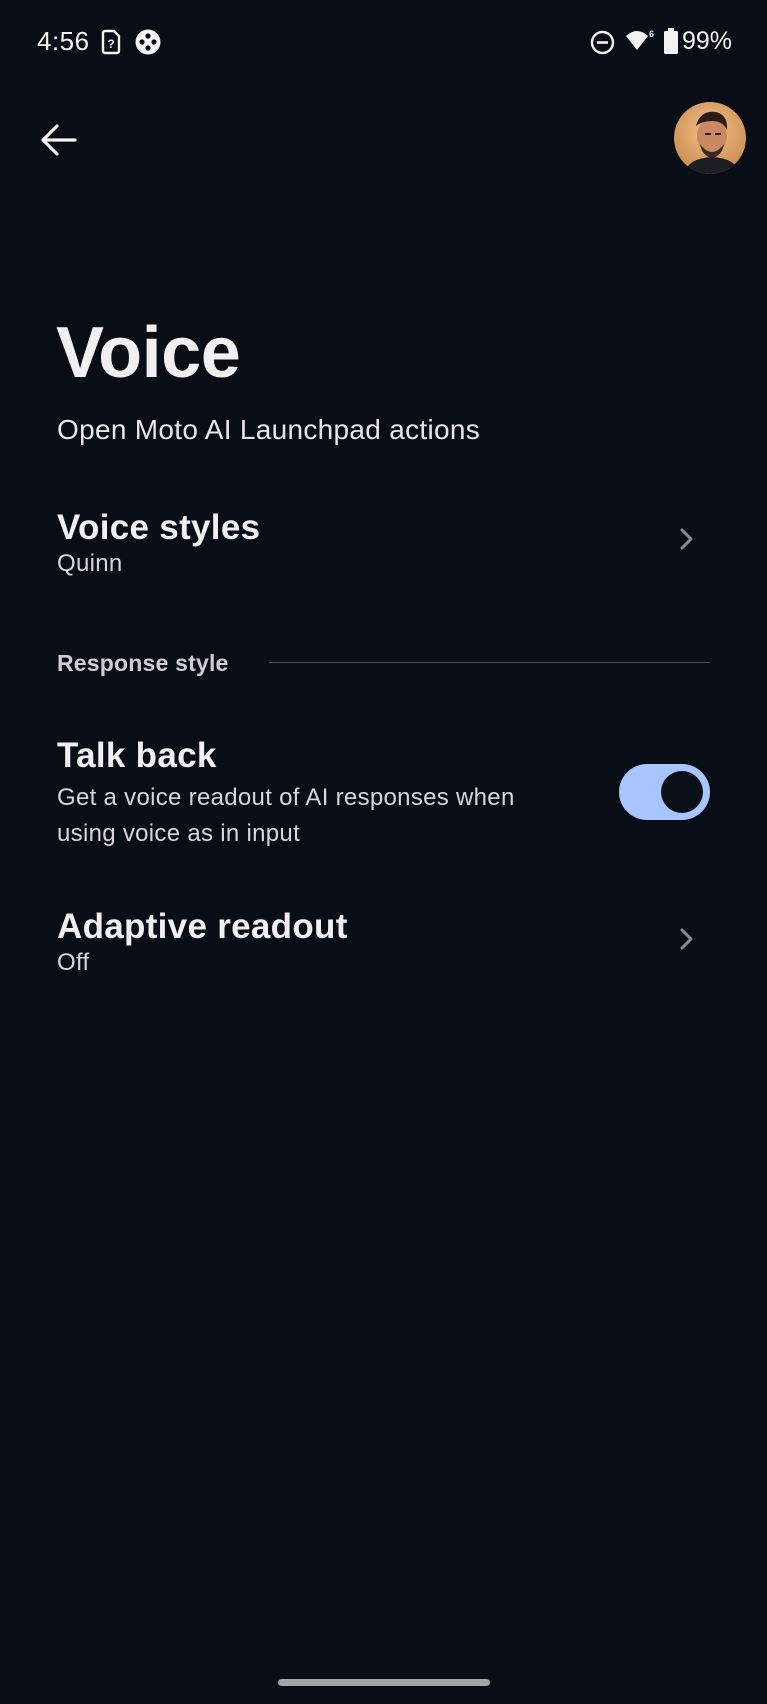  What do you see at coordinates (268, 430) in the screenshot?
I see `page-subtitle: Open Moto AI Launchpad actions` at bounding box center [268, 430].